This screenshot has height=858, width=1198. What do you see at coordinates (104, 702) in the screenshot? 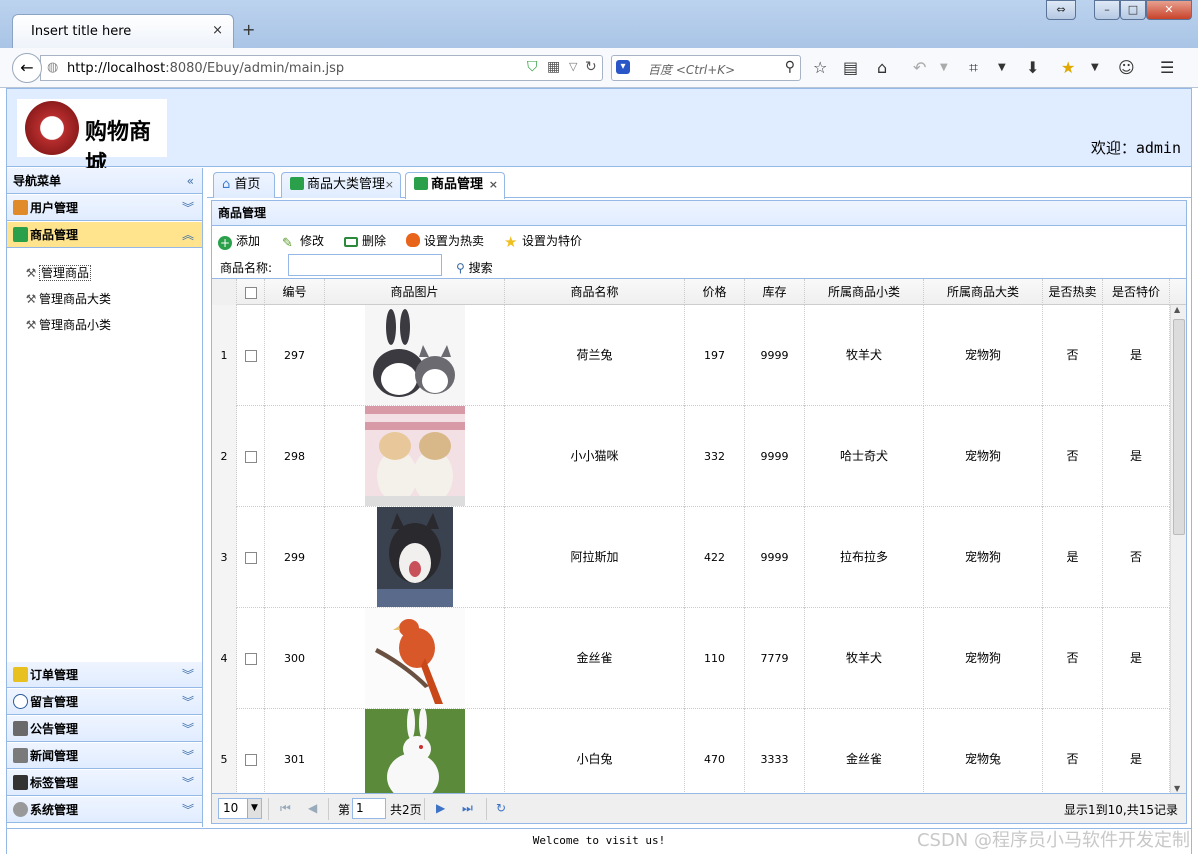
I see `sidebar-panel-messages: 留言管理 ︾` at bounding box center [104, 702].